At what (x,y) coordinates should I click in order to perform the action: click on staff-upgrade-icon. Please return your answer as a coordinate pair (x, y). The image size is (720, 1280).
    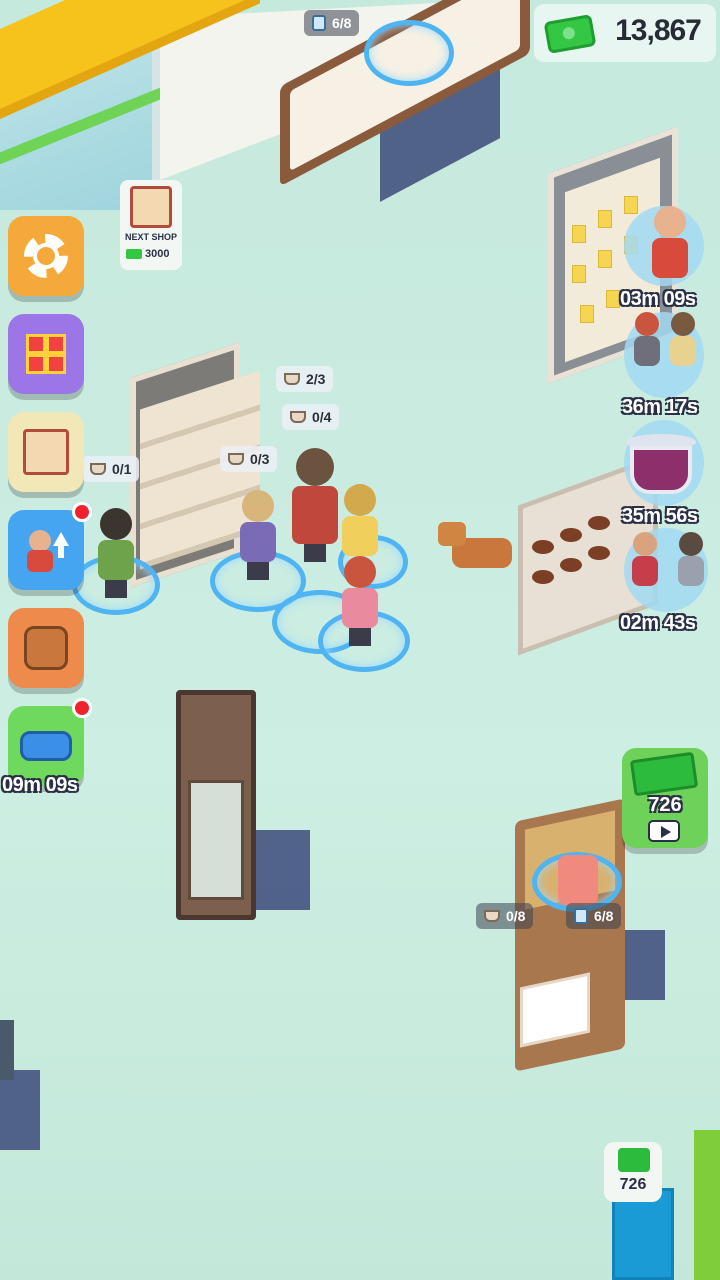
    Looking at the image, I should click on (47, 550).